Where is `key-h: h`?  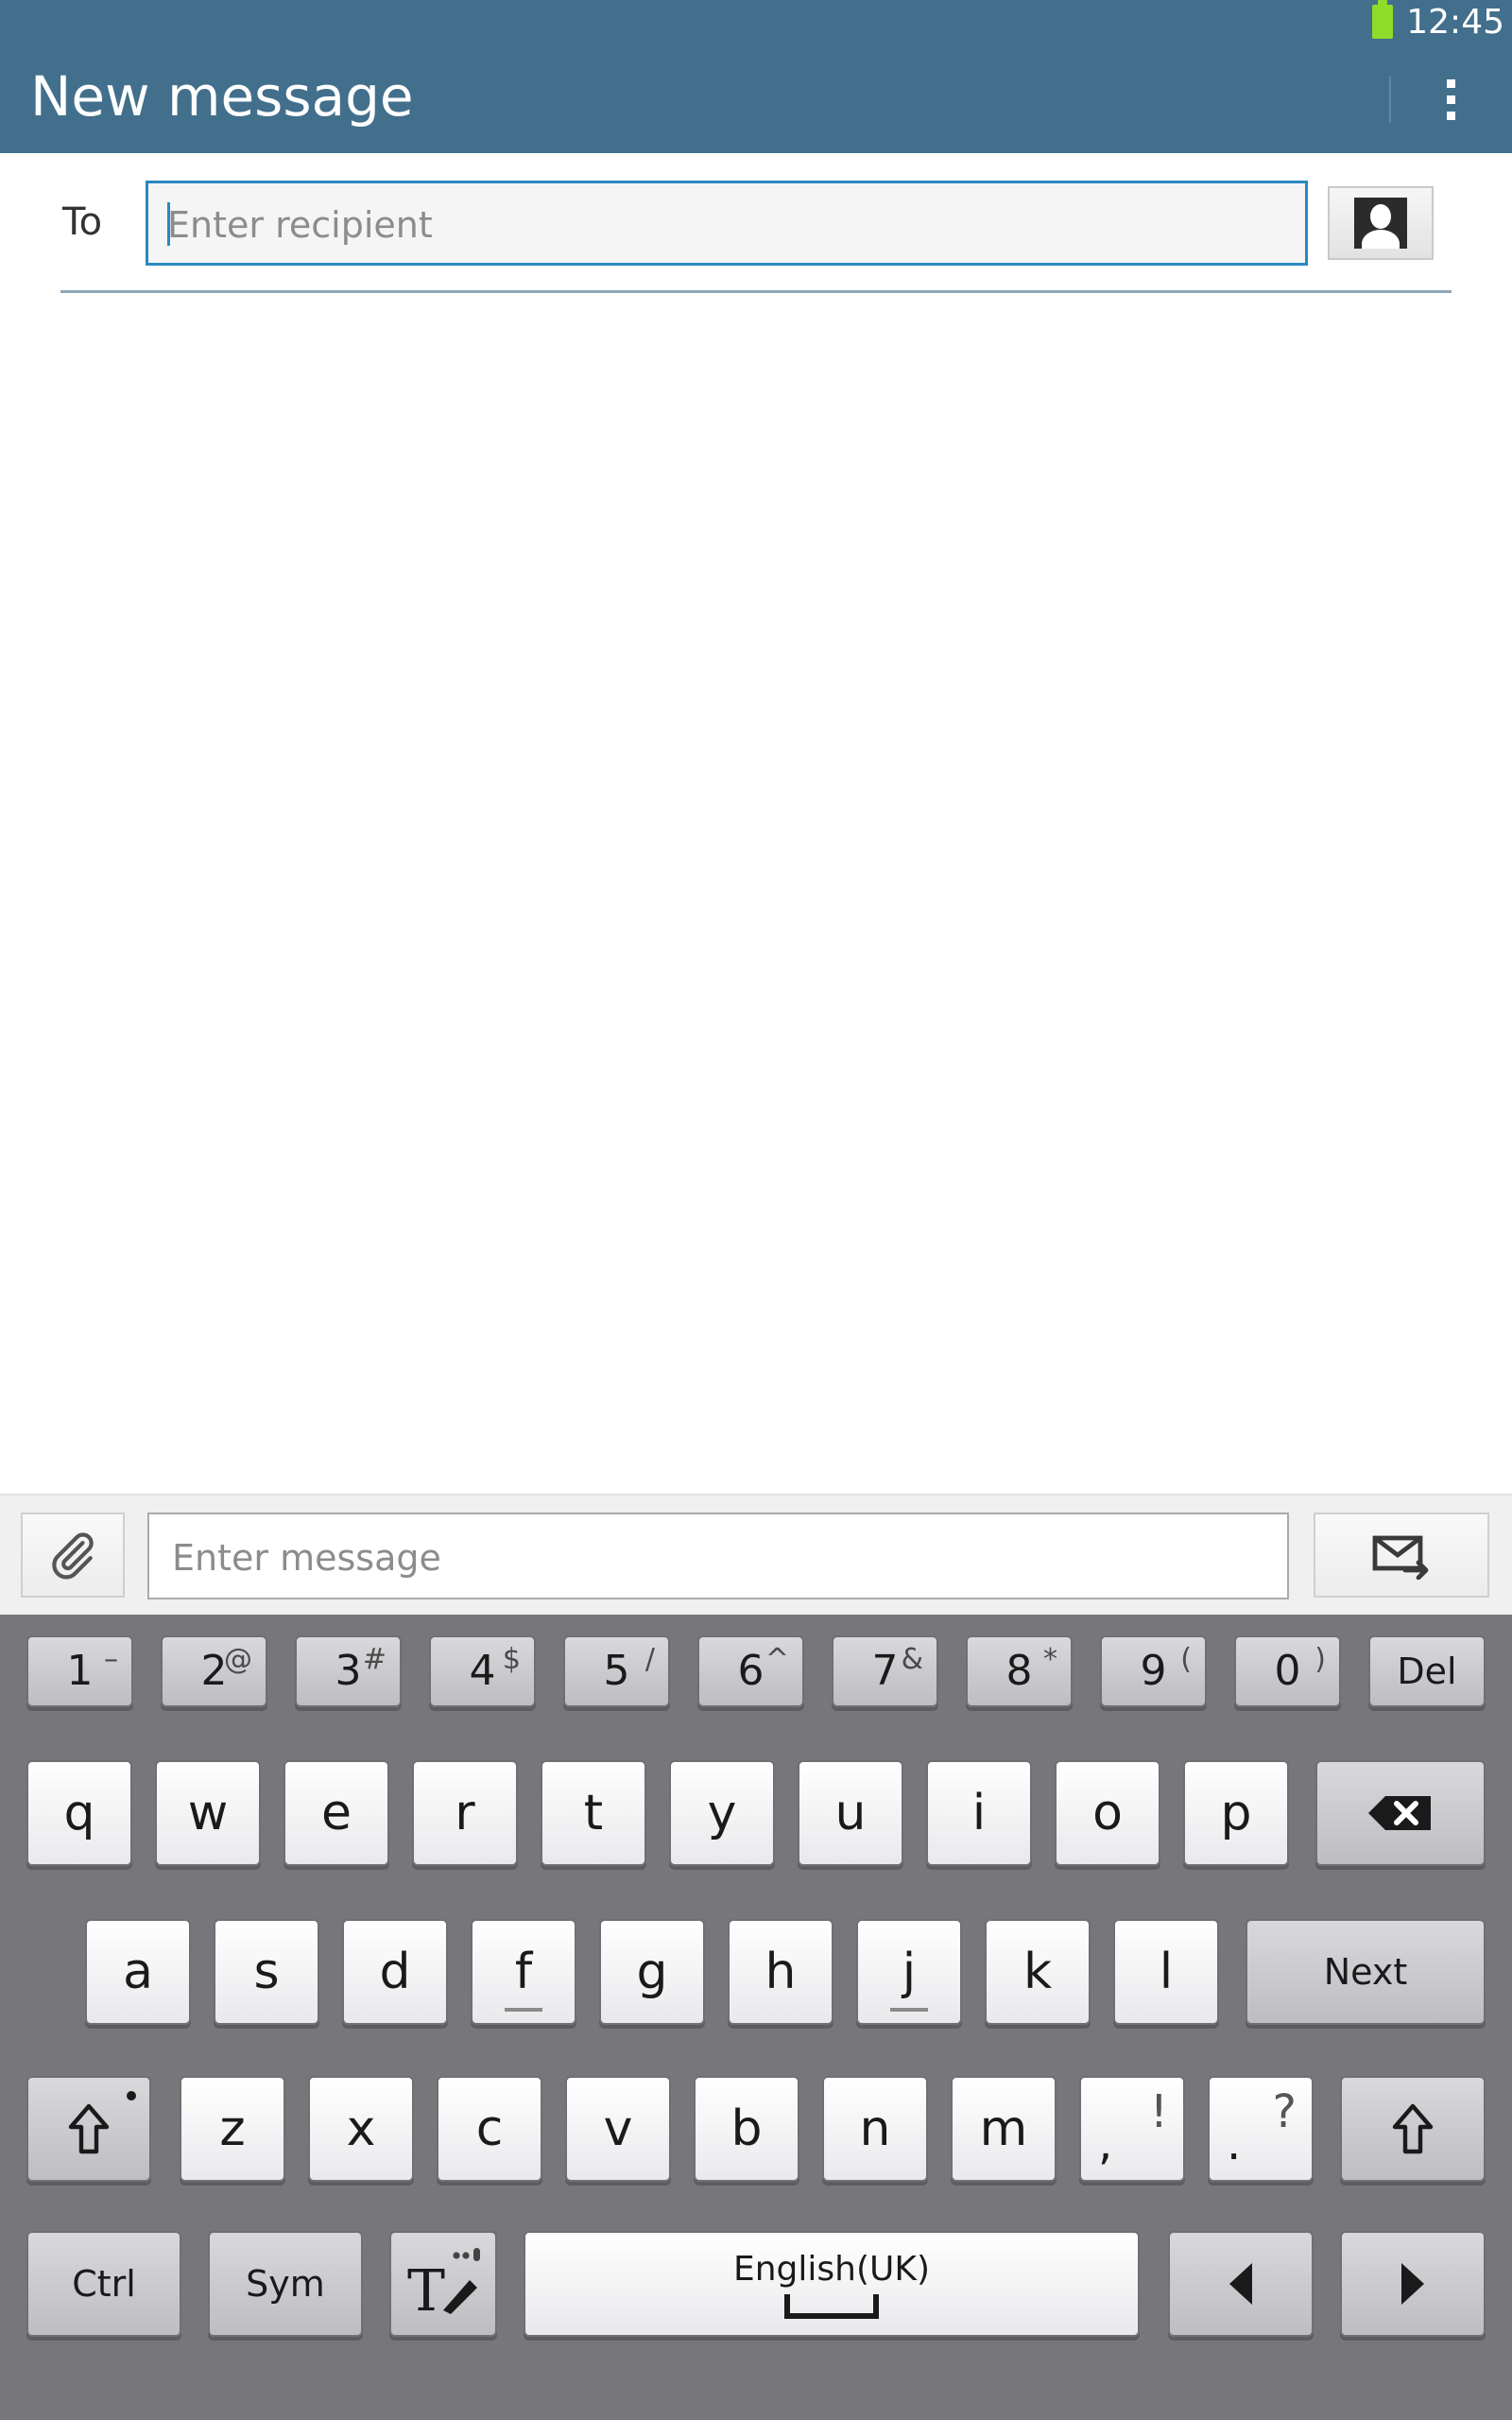
key-h: h is located at coordinates (780, 1972).